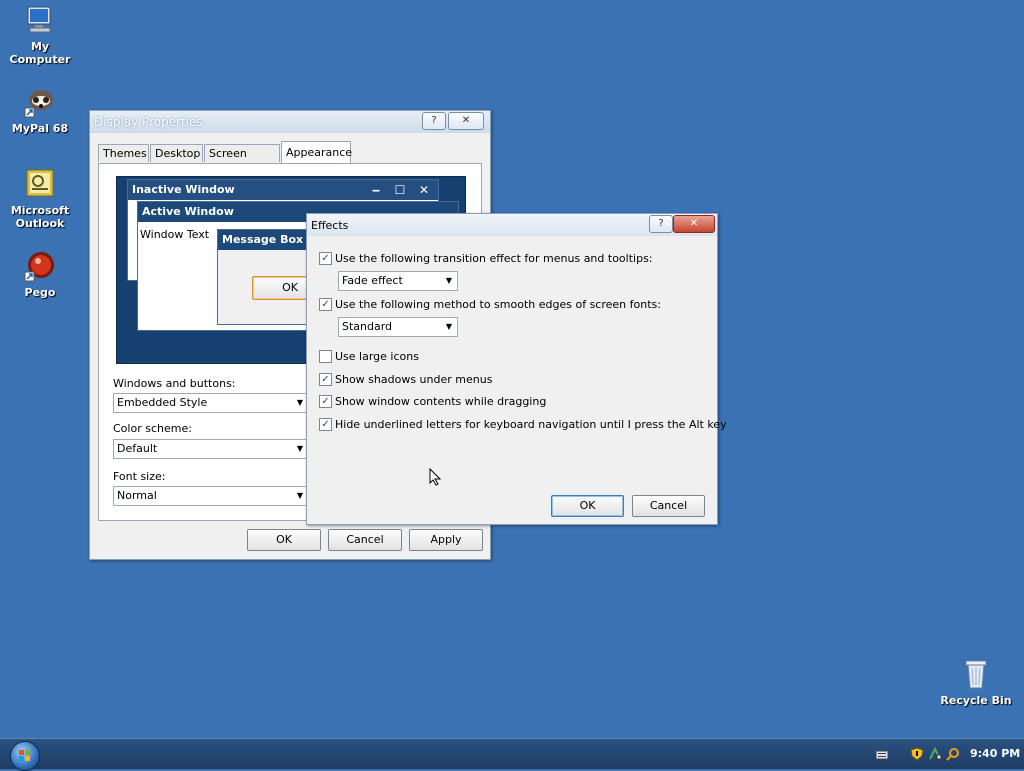 This screenshot has height=771, width=1024. Describe the element at coordinates (152, 428) in the screenshot. I see `color-scheme-label: Color scheme:` at that location.